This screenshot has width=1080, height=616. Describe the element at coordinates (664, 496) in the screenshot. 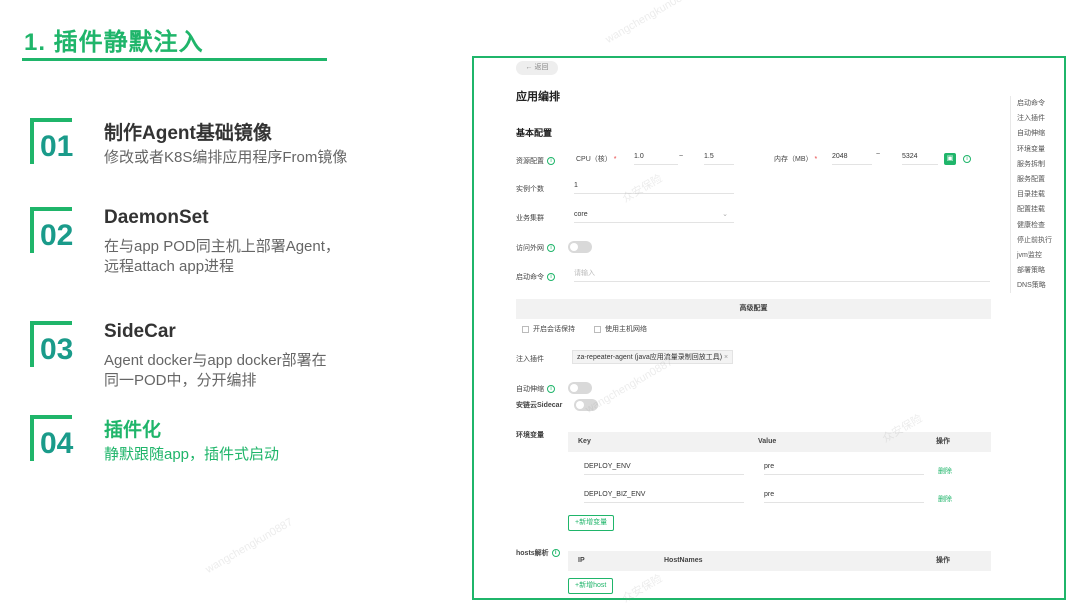

I see `env-key-input: DEPLOY_BIZ_ENV` at that location.